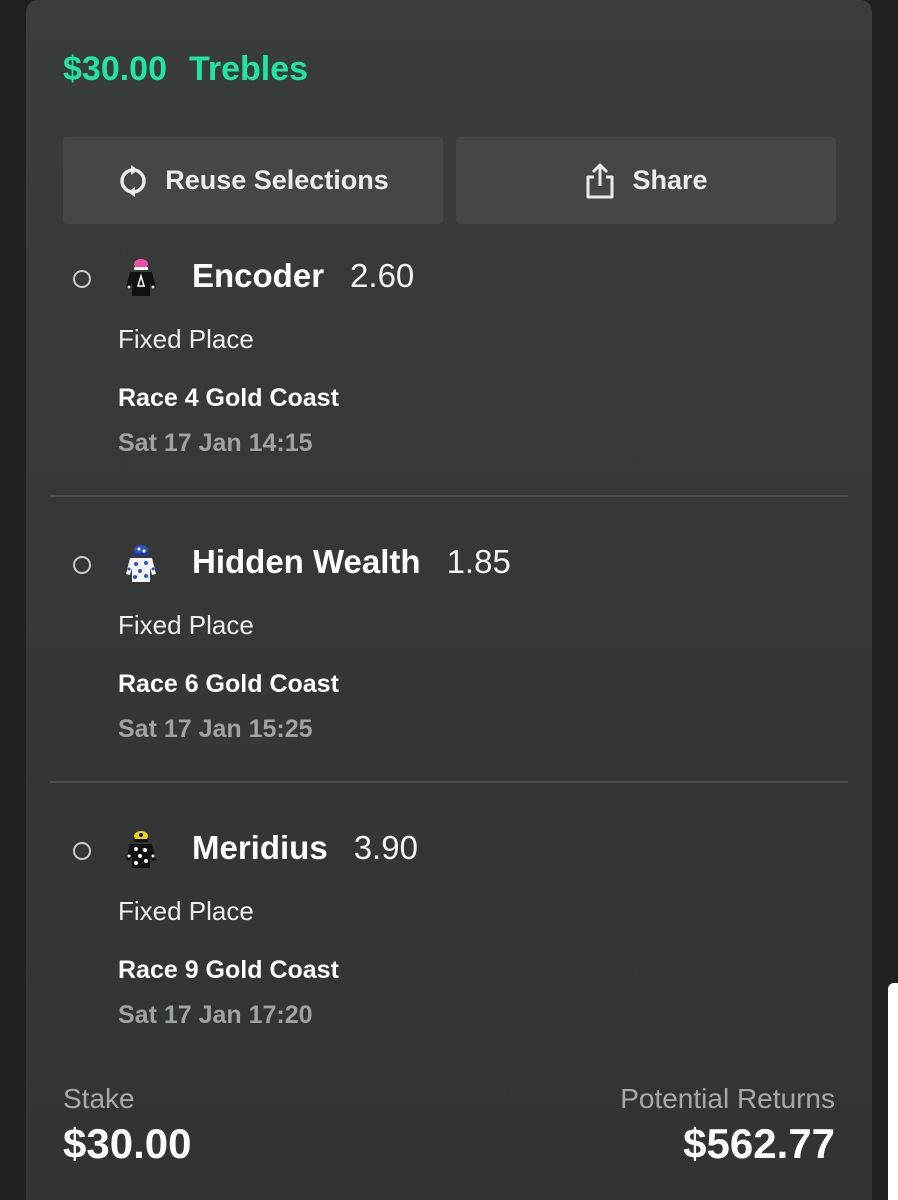 This screenshot has height=1200, width=898. I want to click on refresh-icon, so click(133, 181).